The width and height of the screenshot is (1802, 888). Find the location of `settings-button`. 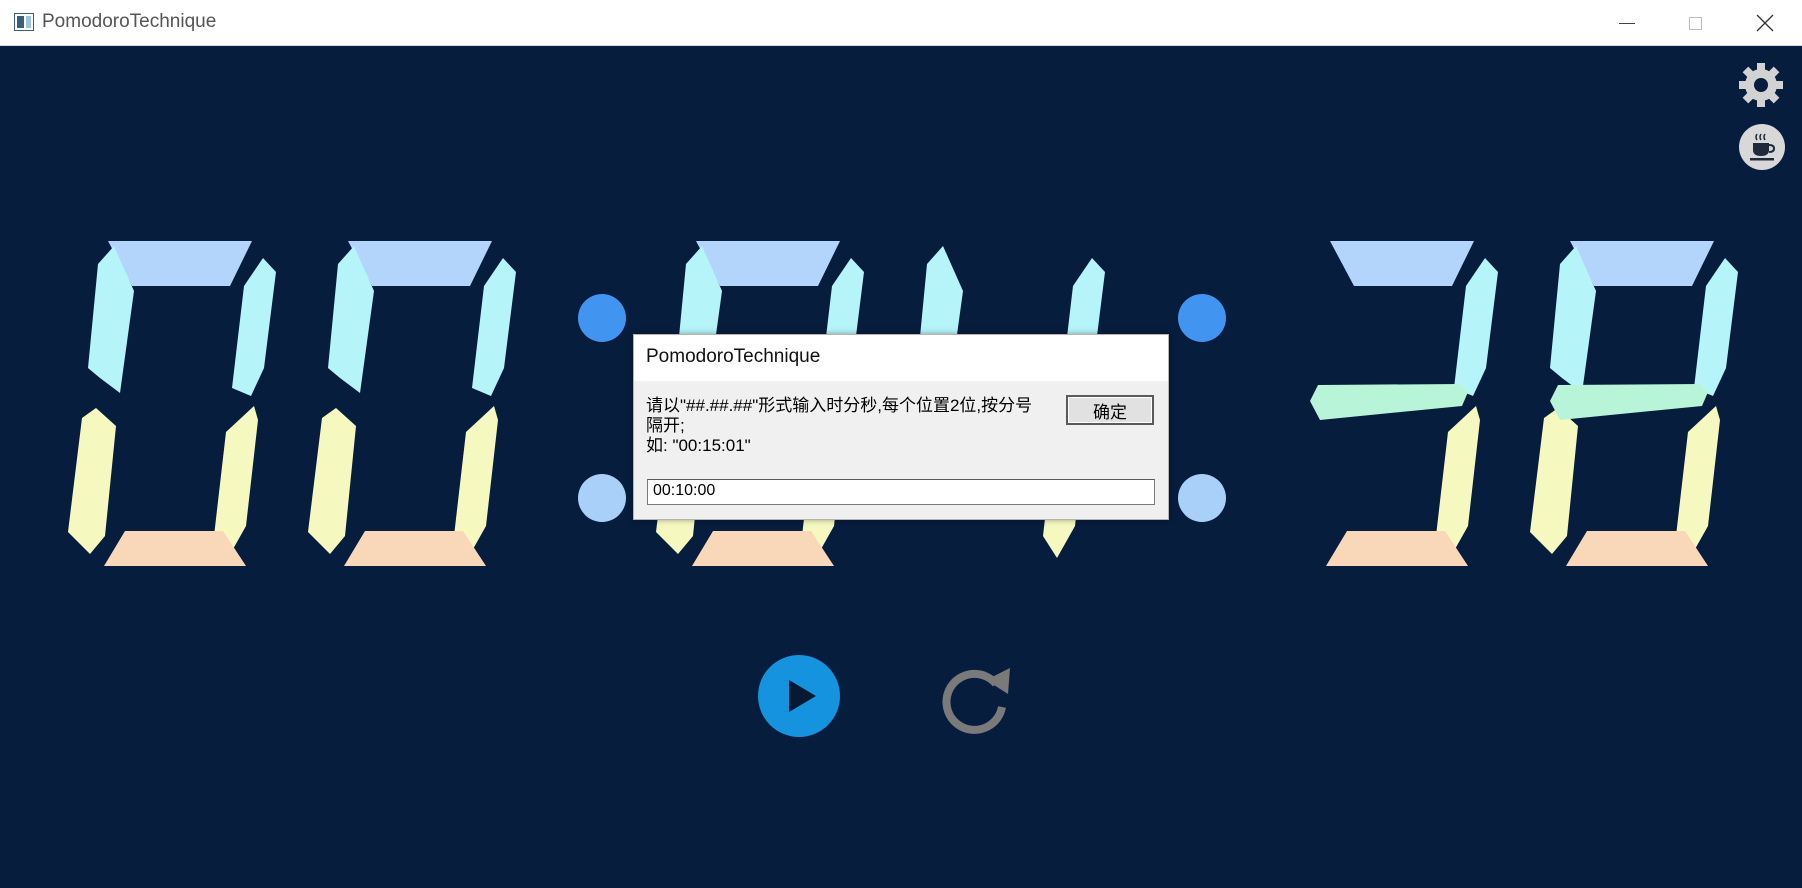

settings-button is located at coordinates (1761, 85).